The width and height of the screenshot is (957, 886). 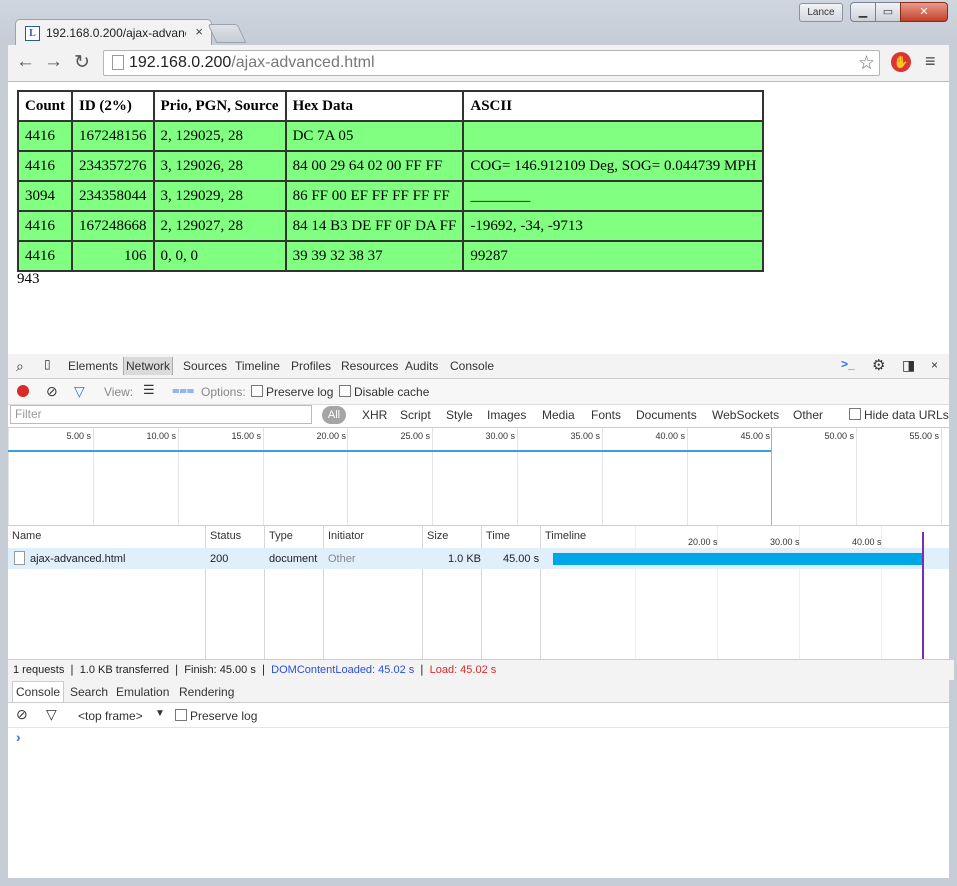 I want to click on filter-all-button: All, so click(x=334, y=415).